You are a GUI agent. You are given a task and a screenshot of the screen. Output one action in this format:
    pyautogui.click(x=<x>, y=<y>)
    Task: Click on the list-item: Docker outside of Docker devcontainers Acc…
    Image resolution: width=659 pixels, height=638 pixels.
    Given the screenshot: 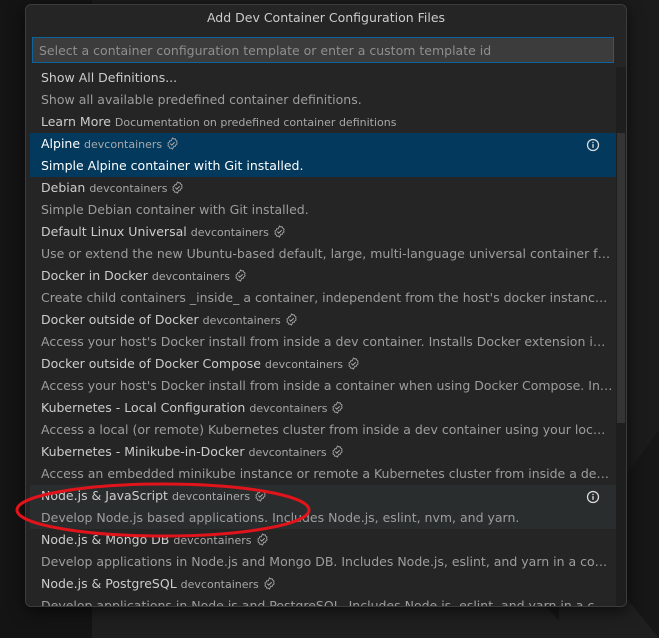 What is the action you would take?
    pyautogui.click(x=323, y=331)
    